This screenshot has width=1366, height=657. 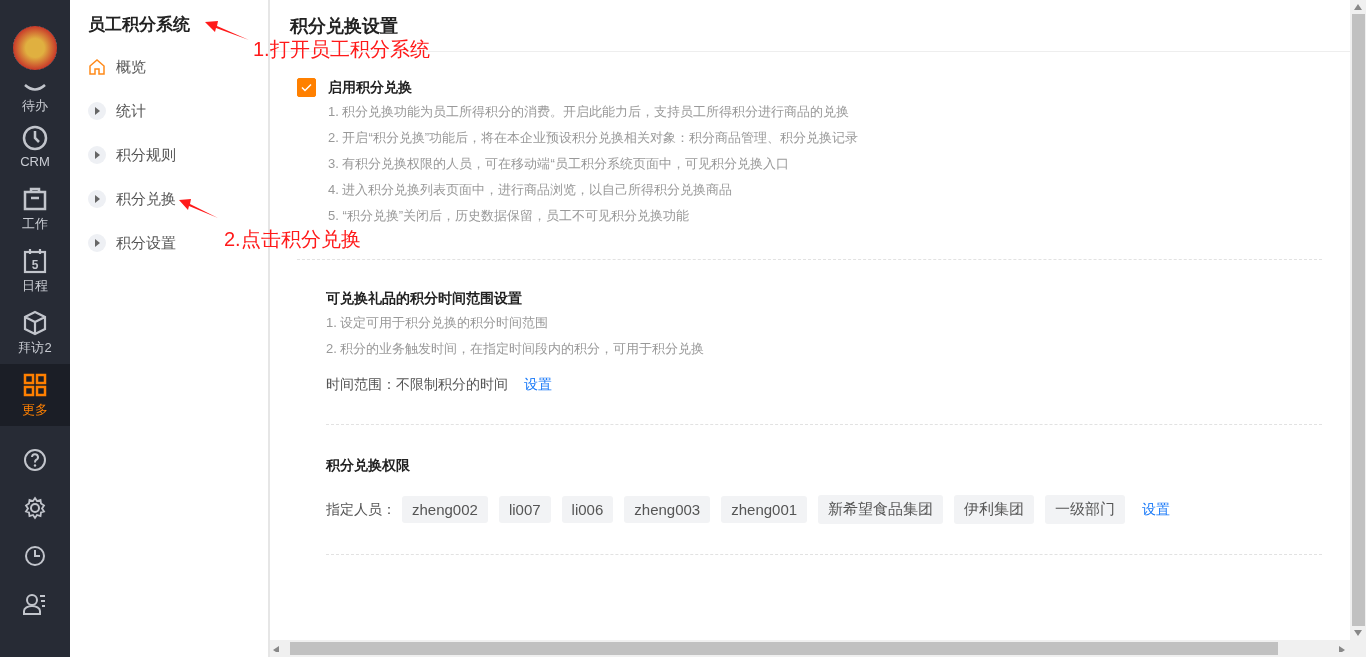 I want to click on rail-label: 工作, so click(x=35, y=223).